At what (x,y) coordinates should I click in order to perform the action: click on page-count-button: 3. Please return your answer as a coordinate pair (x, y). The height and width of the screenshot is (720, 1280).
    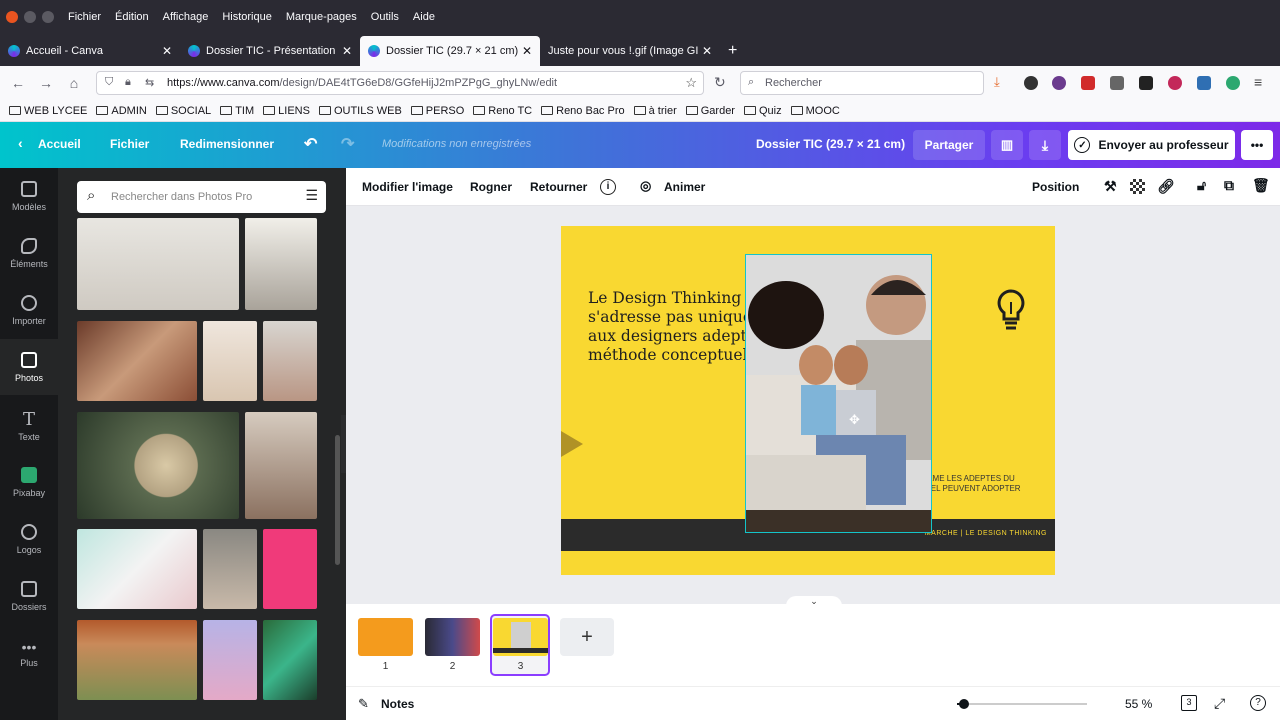
    Looking at the image, I should click on (1189, 703).